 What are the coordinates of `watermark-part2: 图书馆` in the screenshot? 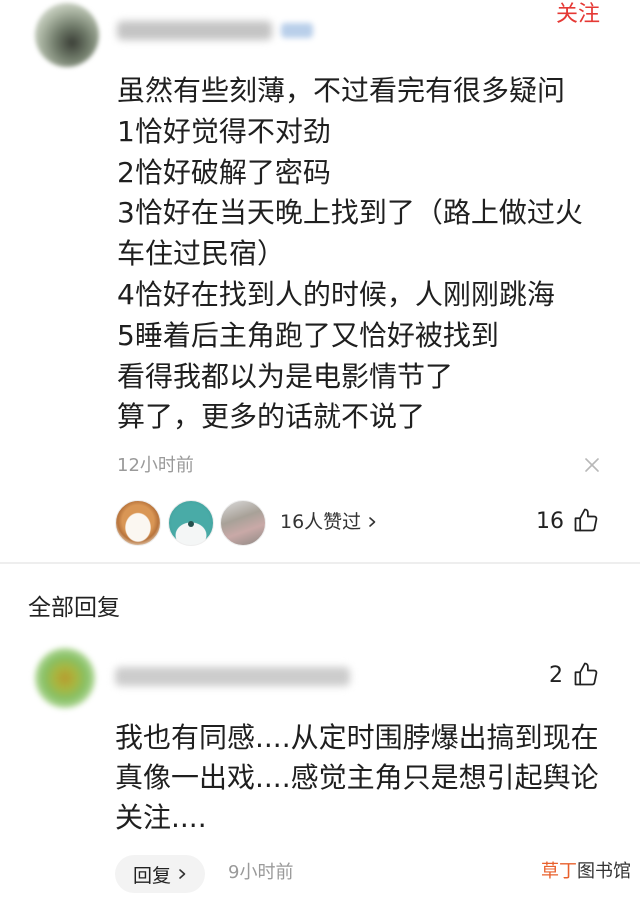 It's located at (604, 871).